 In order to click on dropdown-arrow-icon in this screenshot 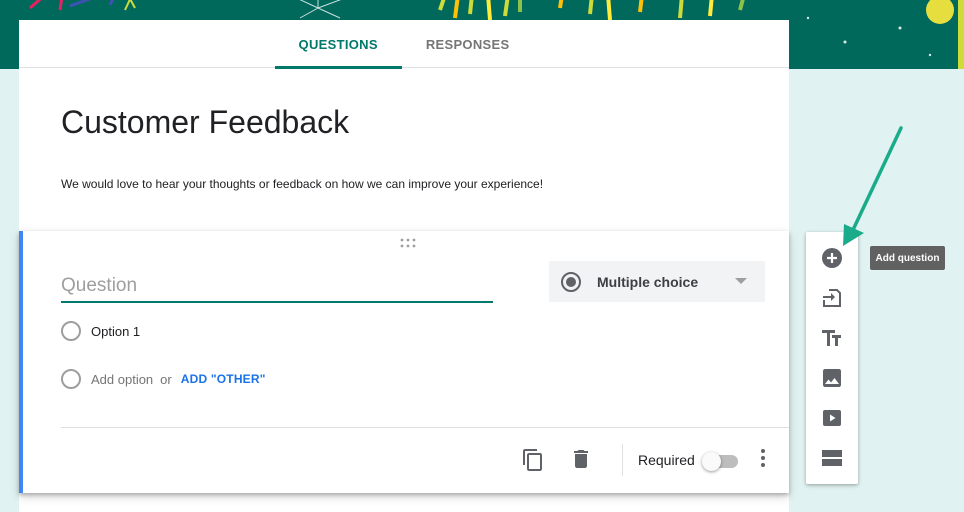, I will do `click(741, 281)`.